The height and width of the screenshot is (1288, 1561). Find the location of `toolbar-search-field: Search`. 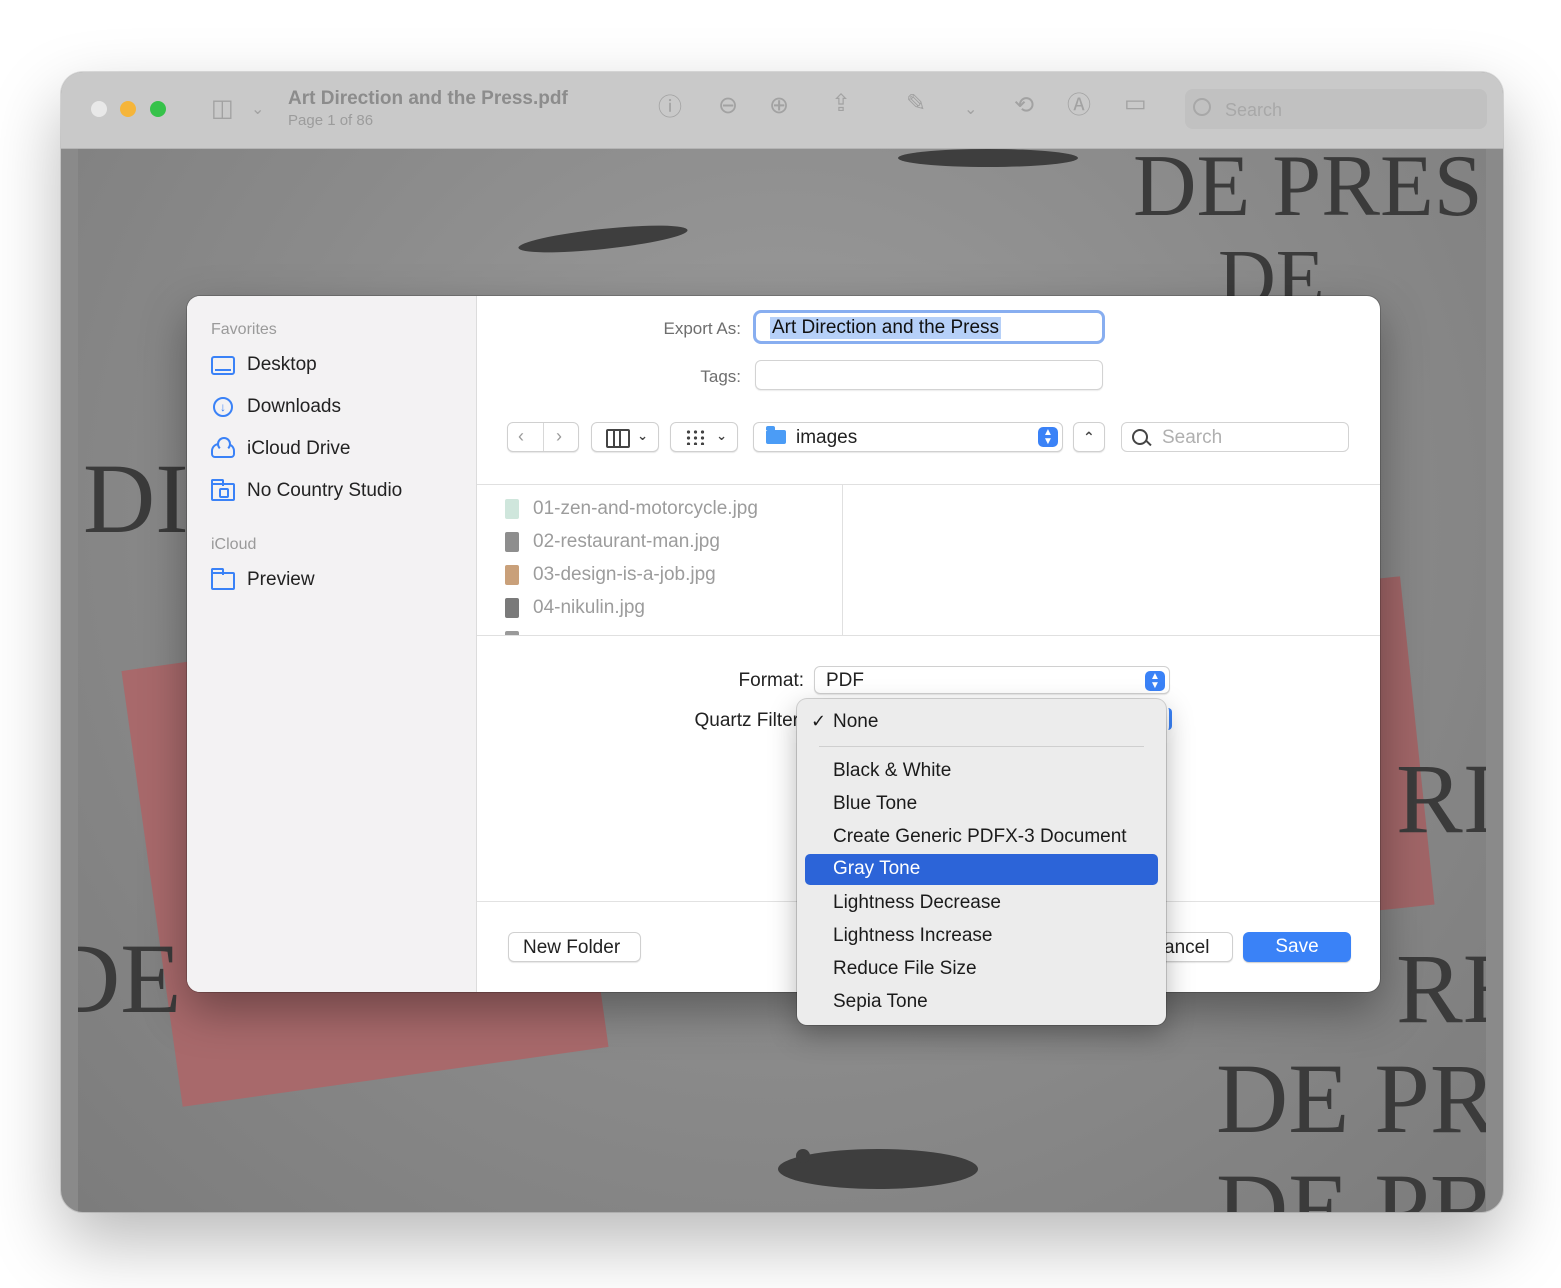

toolbar-search-field: Search is located at coordinates (1336, 109).